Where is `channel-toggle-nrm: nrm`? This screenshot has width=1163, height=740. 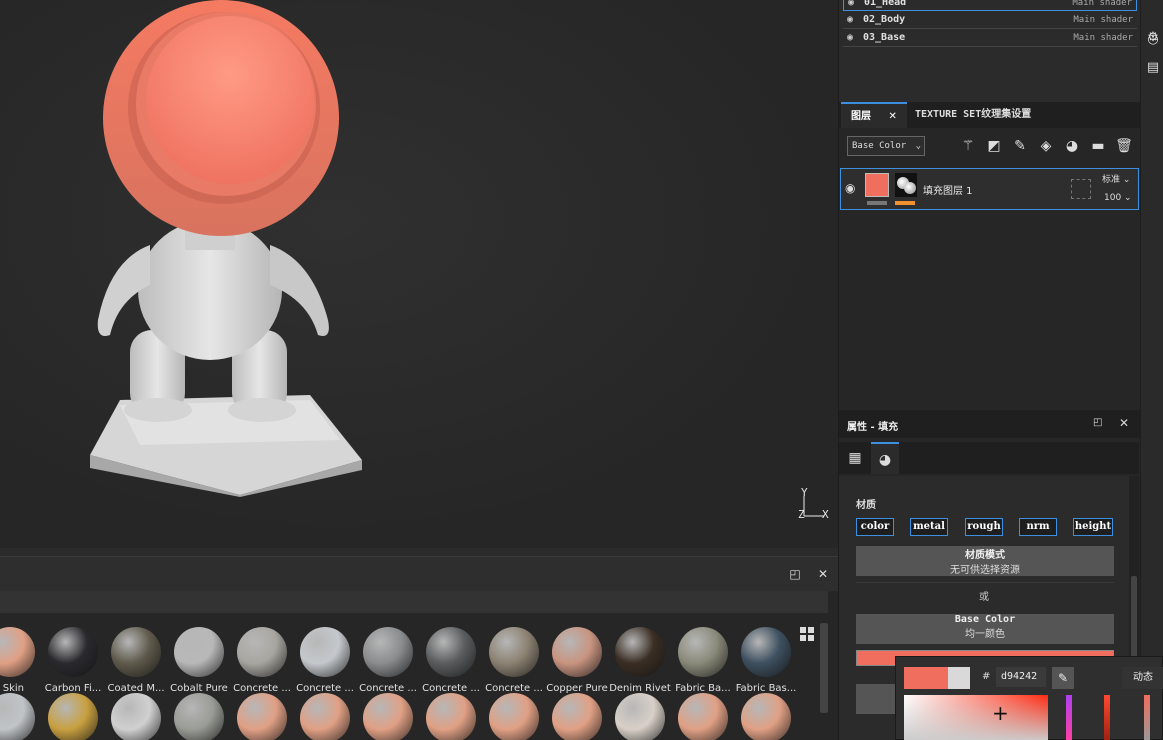 channel-toggle-nrm: nrm is located at coordinates (1038, 527).